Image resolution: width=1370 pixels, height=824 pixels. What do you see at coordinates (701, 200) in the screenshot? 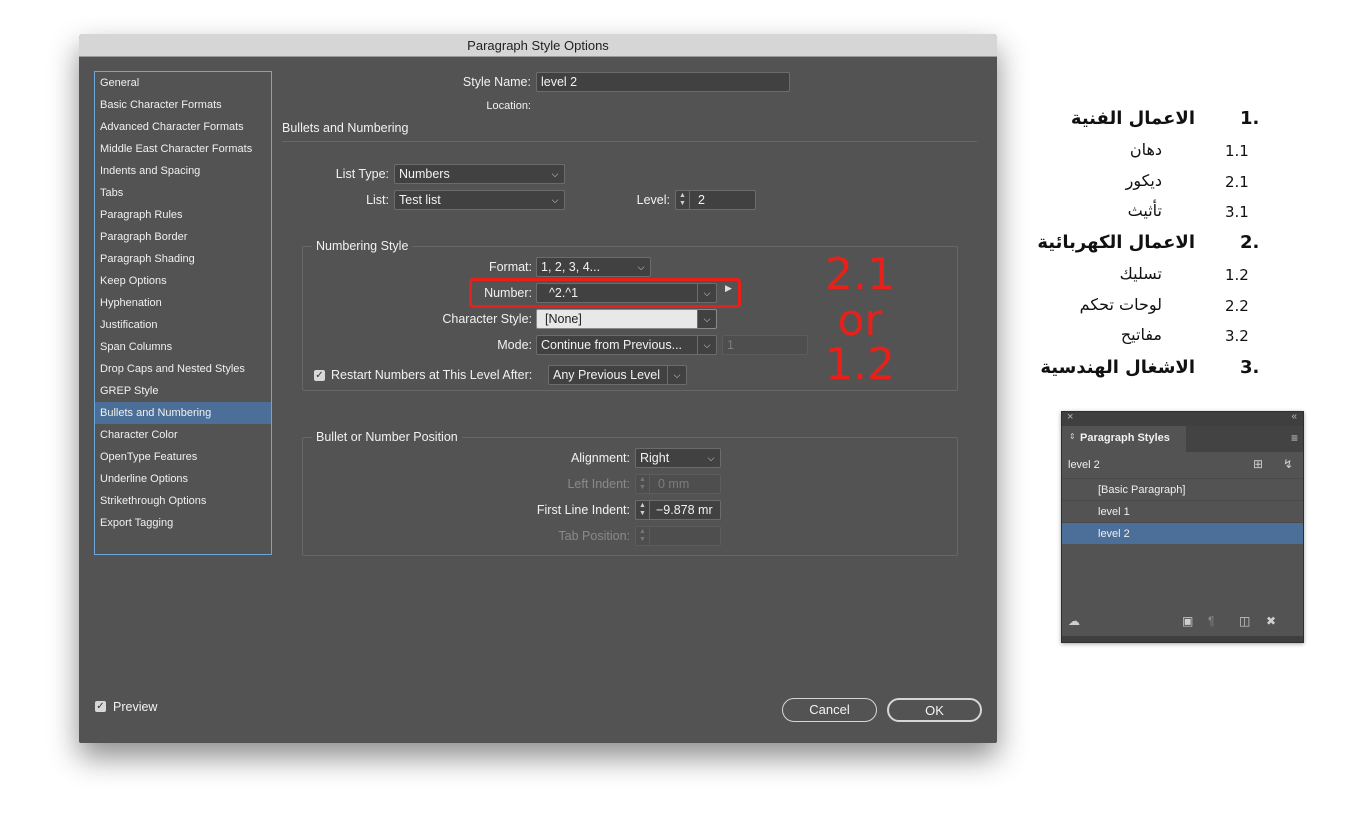
I see `level-value: 2` at bounding box center [701, 200].